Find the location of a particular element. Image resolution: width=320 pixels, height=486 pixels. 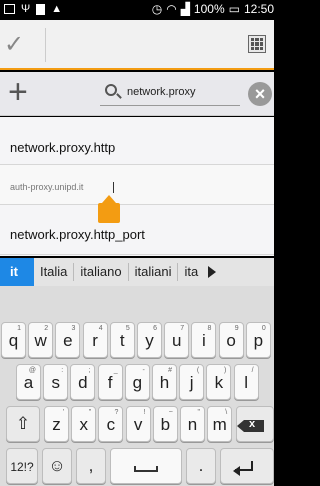

square-icon is located at coordinates (41, 9).